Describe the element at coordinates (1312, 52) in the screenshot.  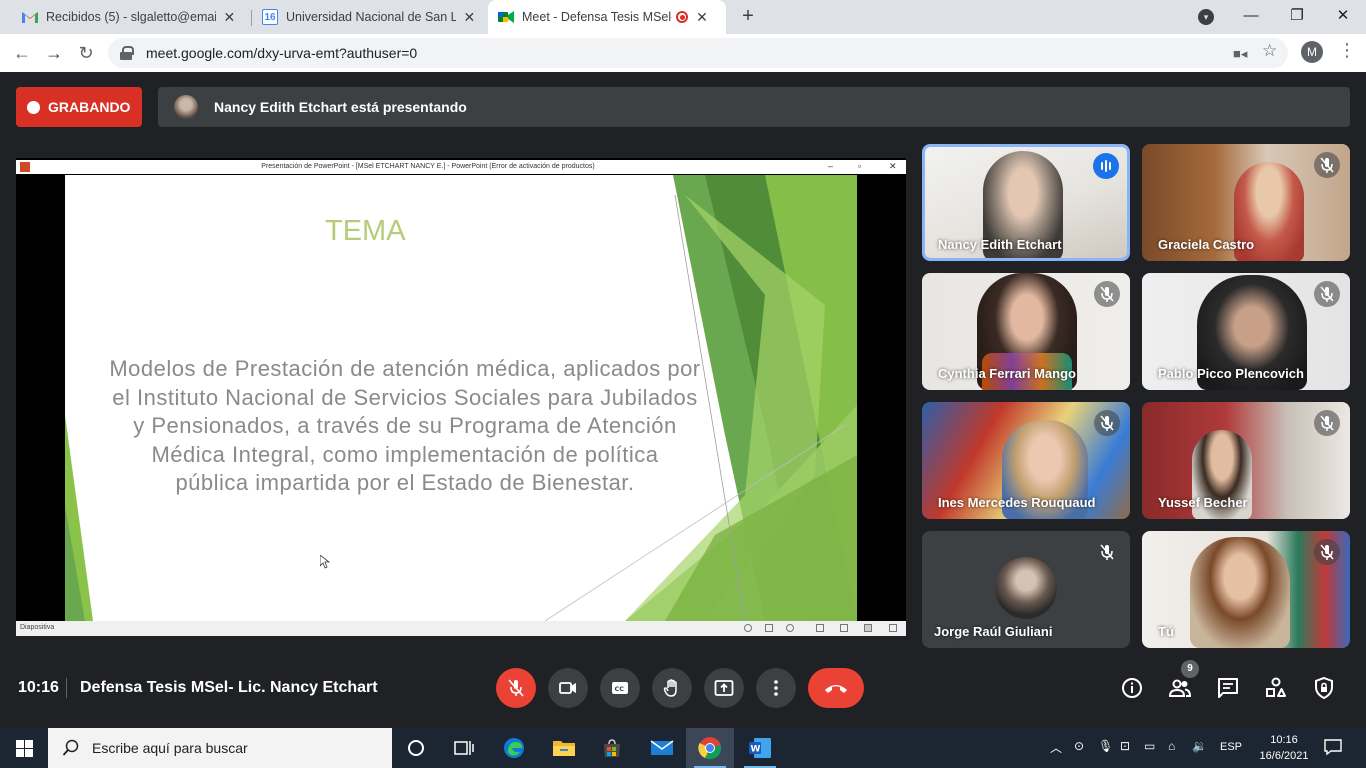
I see `profile-avatar: M` at that location.